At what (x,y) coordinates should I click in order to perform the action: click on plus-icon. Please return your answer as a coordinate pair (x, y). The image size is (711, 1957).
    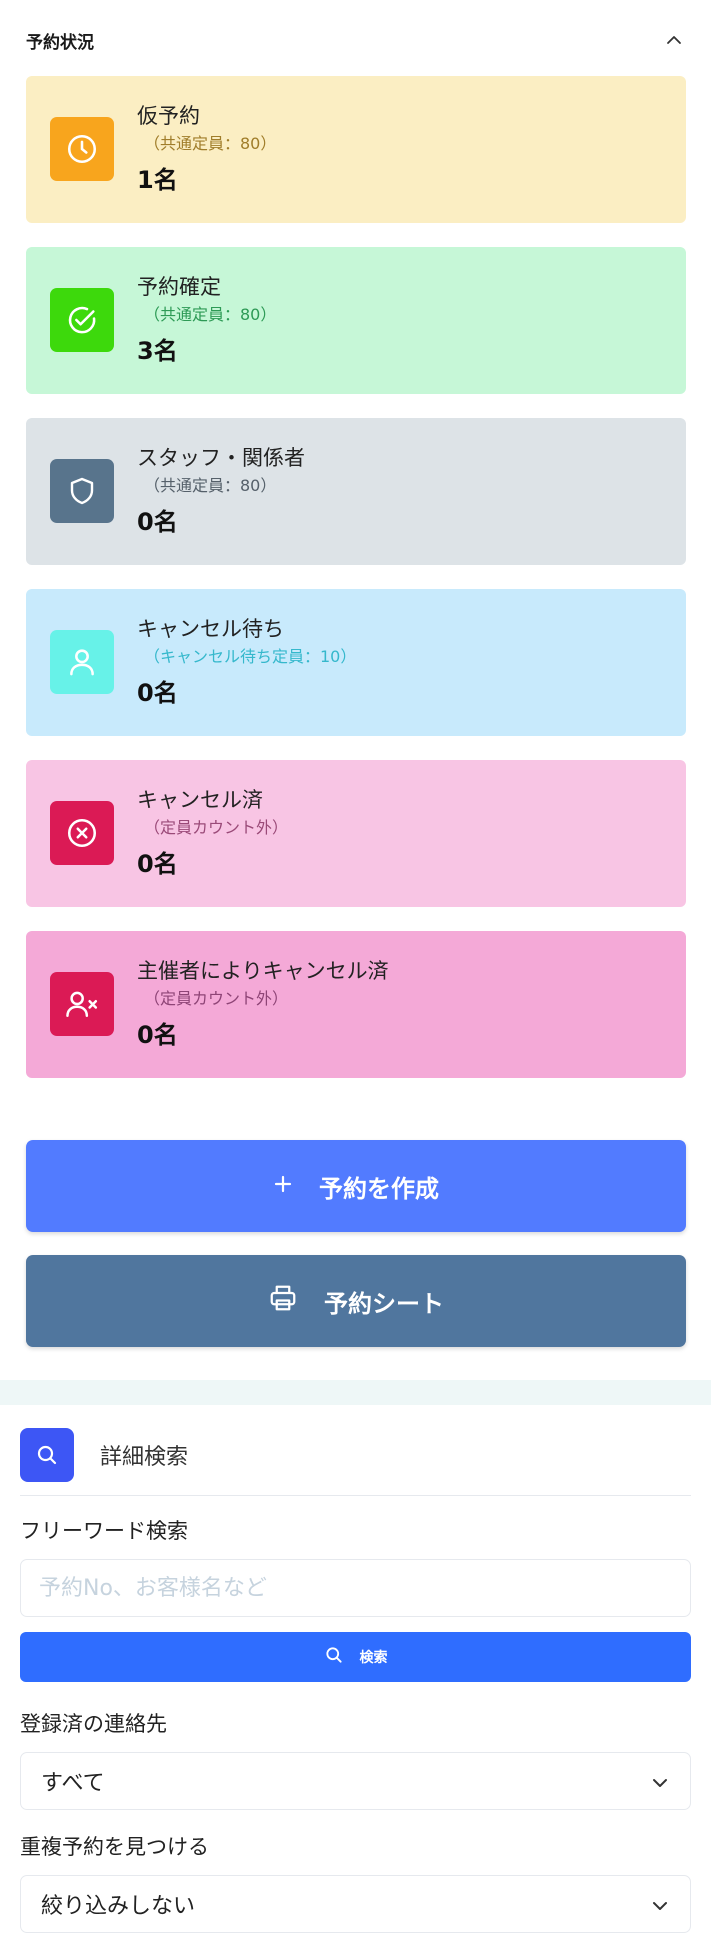
    Looking at the image, I should click on (283, 1186).